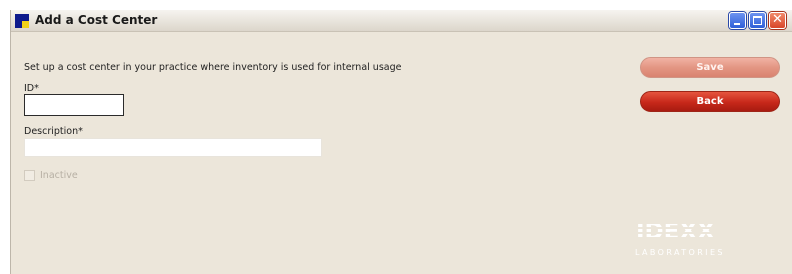 This screenshot has width=792, height=274. Describe the element at coordinates (680, 252) in the screenshot. I see `logo-tagline: LABORATORIES` at that location.